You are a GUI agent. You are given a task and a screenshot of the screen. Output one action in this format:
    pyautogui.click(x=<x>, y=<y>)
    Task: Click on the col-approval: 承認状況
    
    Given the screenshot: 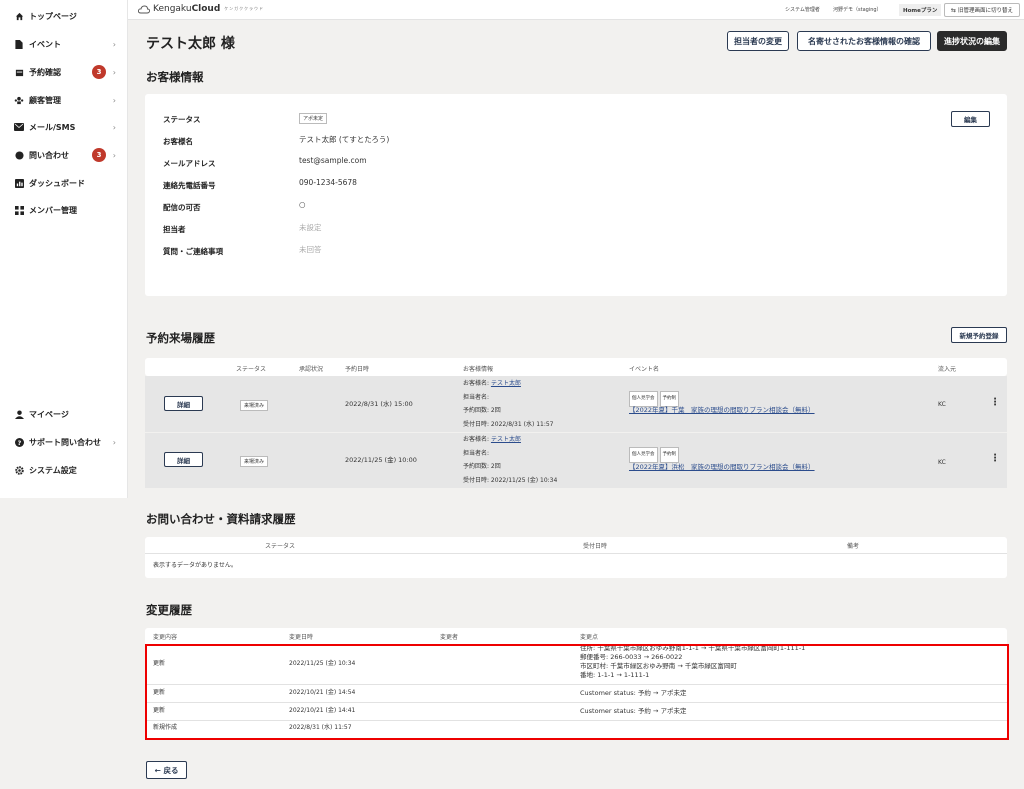 What is the action you would take?
    pyautogui.click(x=311, y=369)
    